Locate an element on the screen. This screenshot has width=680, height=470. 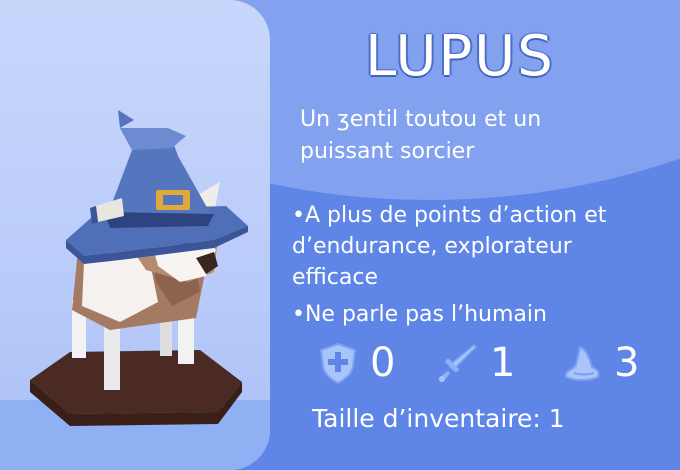
inventory-size: Taille d’inventaire: 1 is located at coordinates (438, 418).